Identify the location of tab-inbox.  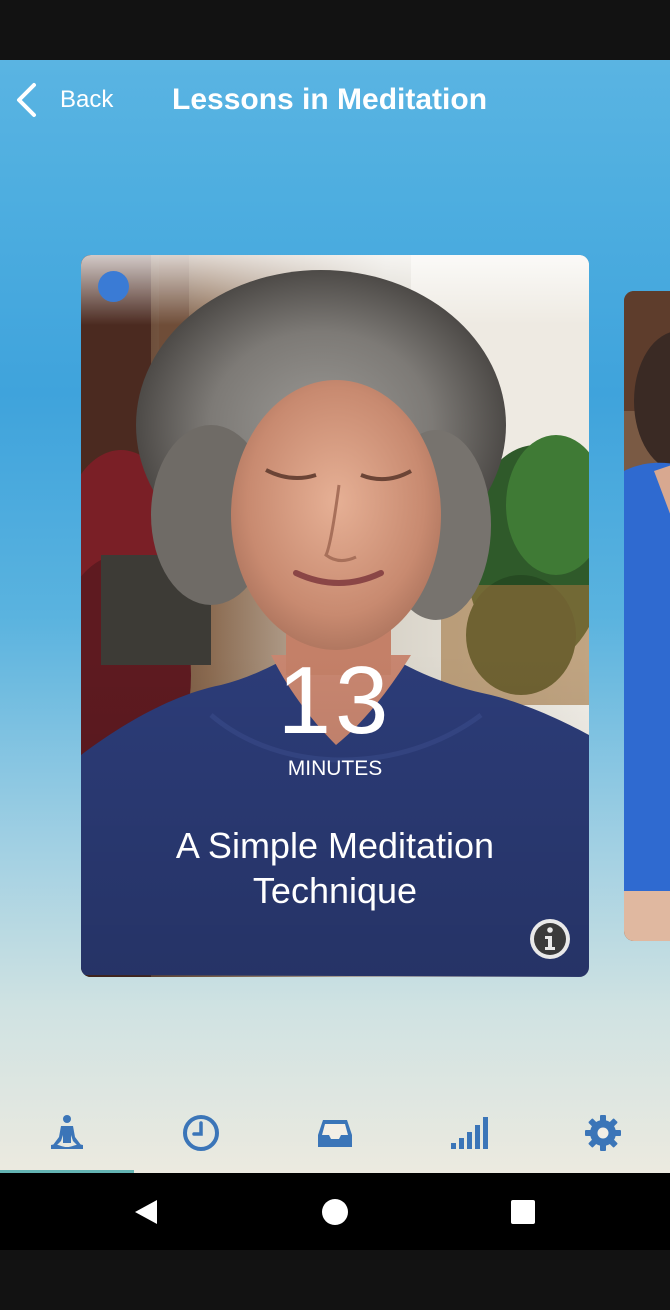
(335, 1132).